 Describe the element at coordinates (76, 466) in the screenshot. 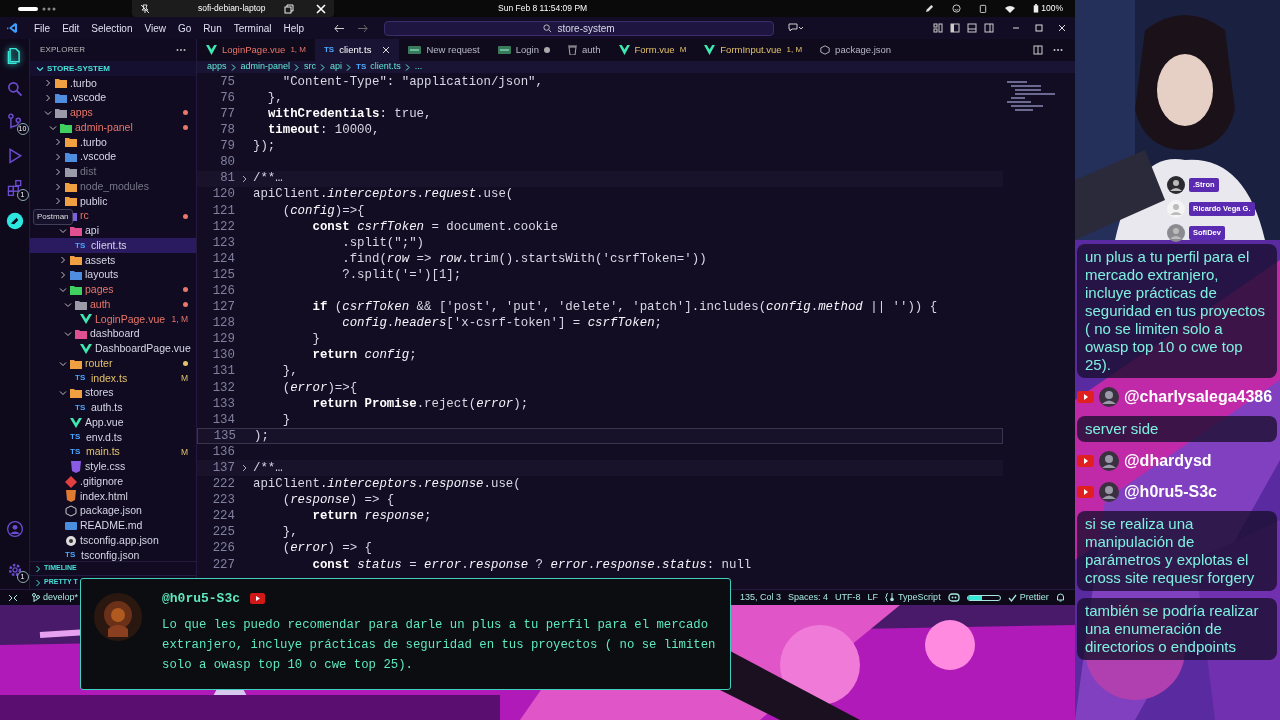

I see `css-file-icon` at that location.